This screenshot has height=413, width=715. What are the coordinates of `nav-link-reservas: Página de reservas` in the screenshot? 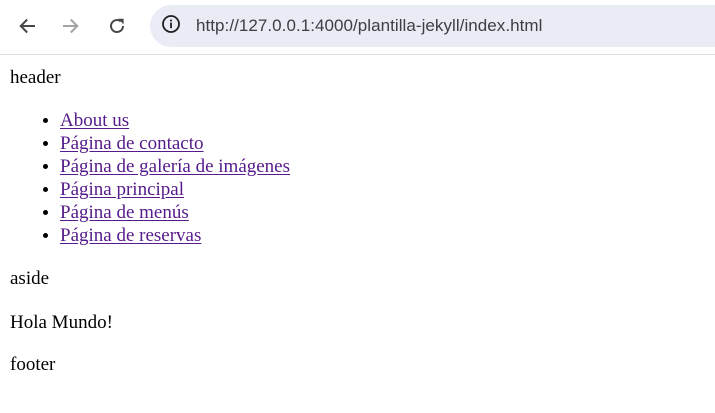 It's located at (130, 235).